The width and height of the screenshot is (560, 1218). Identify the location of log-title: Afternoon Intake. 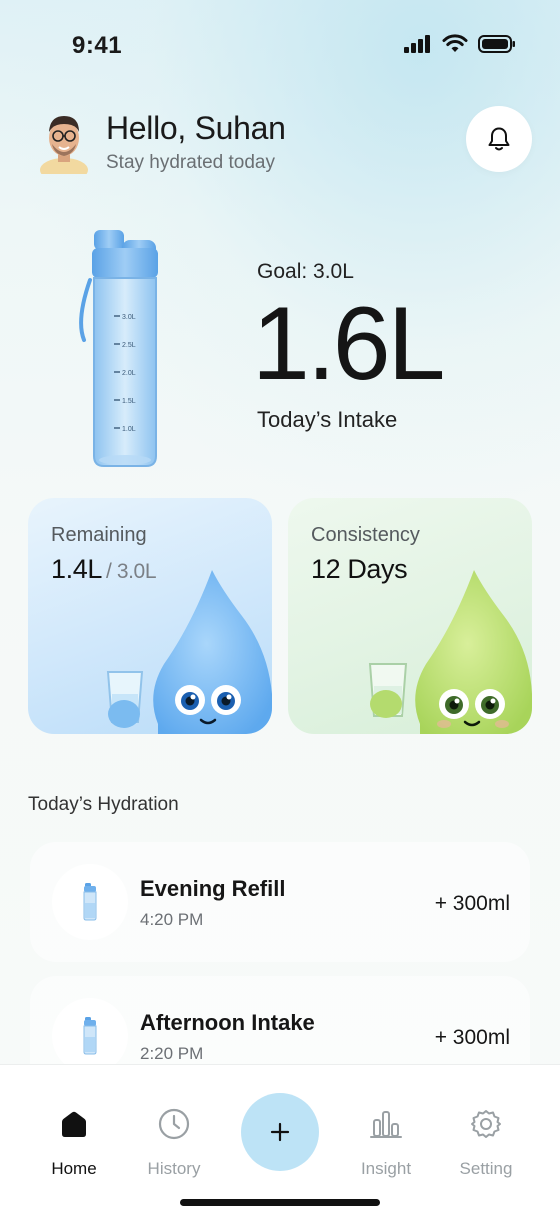
(227, 1022).